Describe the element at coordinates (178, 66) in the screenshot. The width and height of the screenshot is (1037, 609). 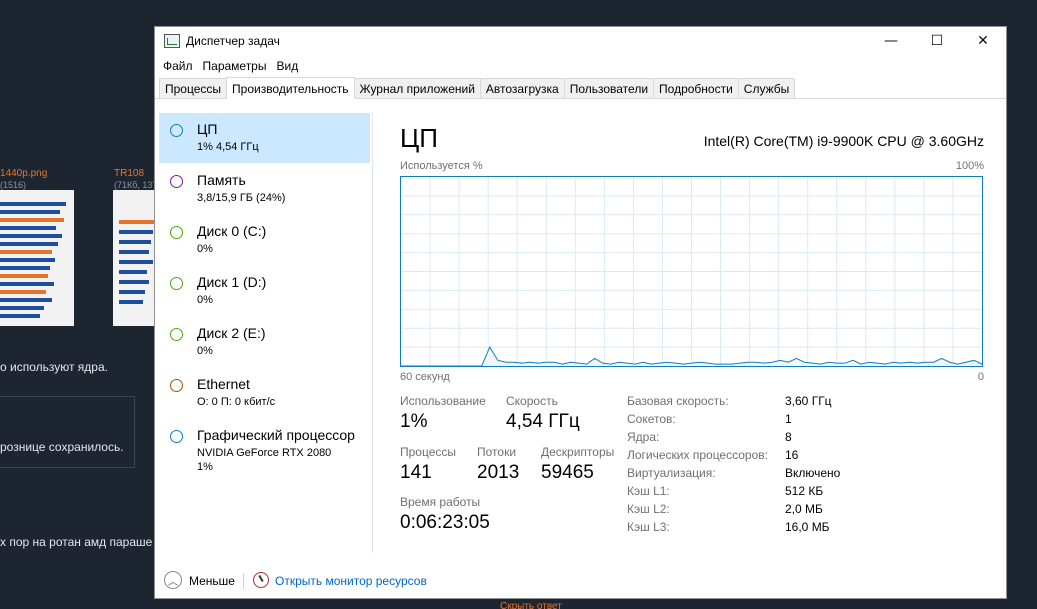
I see `menu-file: Файл` at that location.